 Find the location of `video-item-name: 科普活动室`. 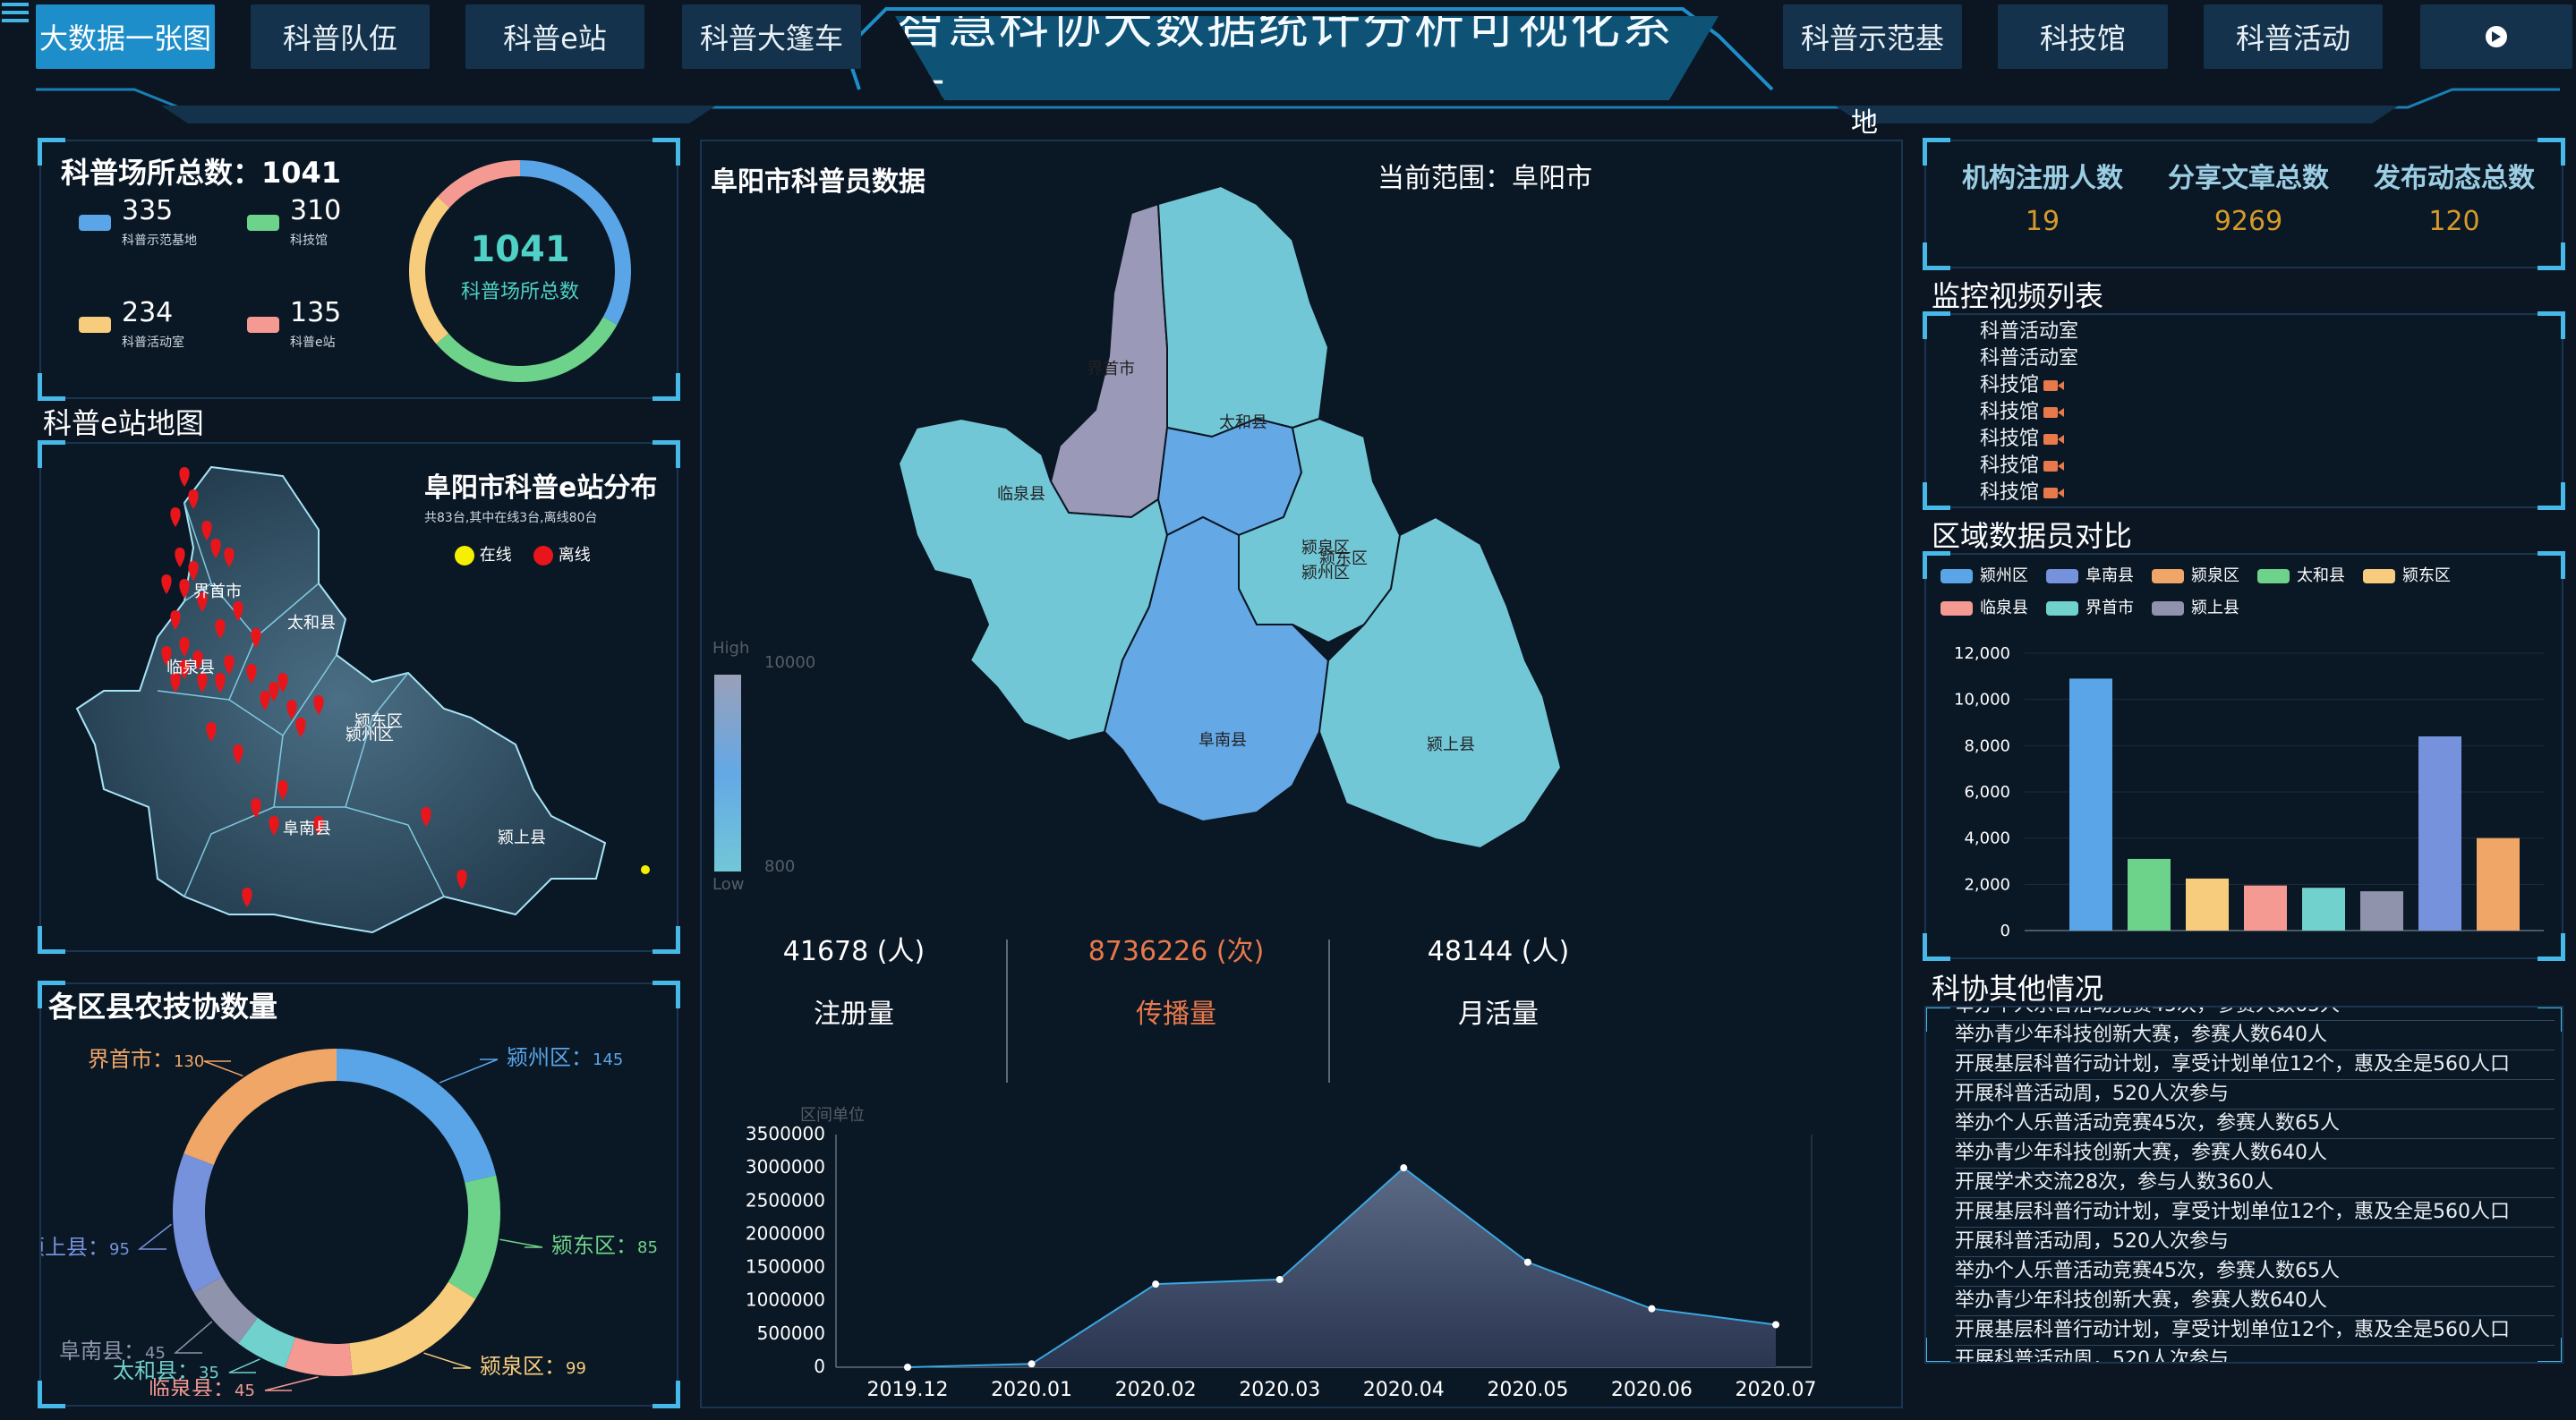

video-item-name: 科普活动室 is located at coordinates (2029, 358).